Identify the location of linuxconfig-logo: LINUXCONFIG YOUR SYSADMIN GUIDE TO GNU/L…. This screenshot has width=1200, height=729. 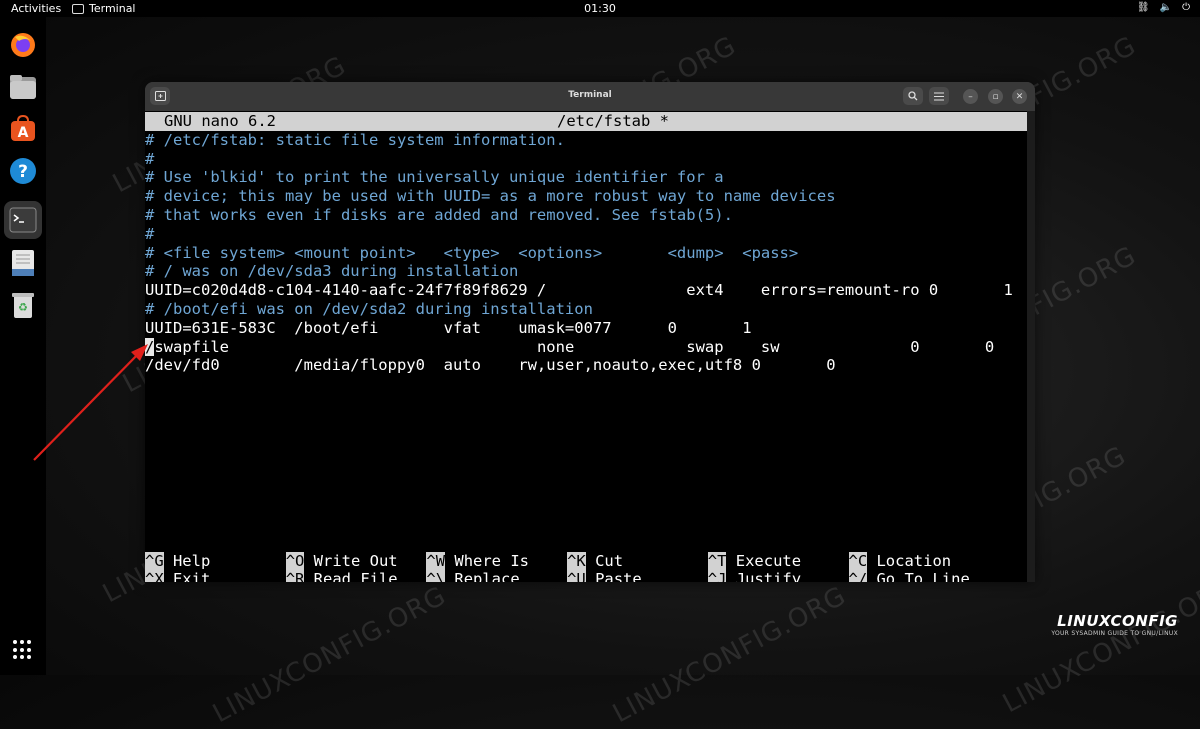
(1114, 624).